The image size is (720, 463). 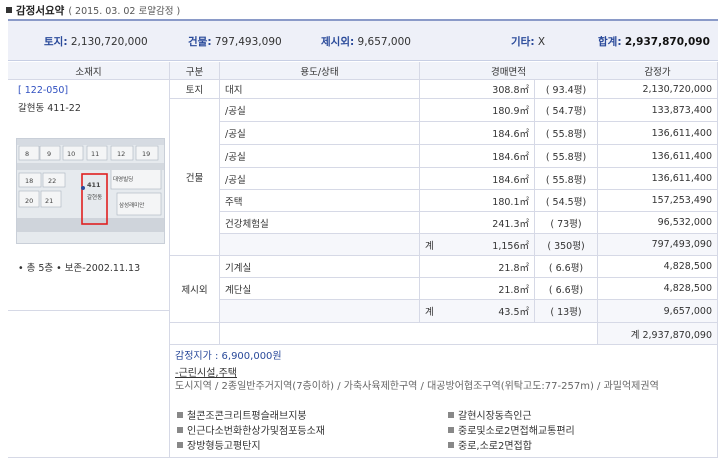 I want to click on feature-item: 갈현시장동측인근, so click(x=490, y=414).